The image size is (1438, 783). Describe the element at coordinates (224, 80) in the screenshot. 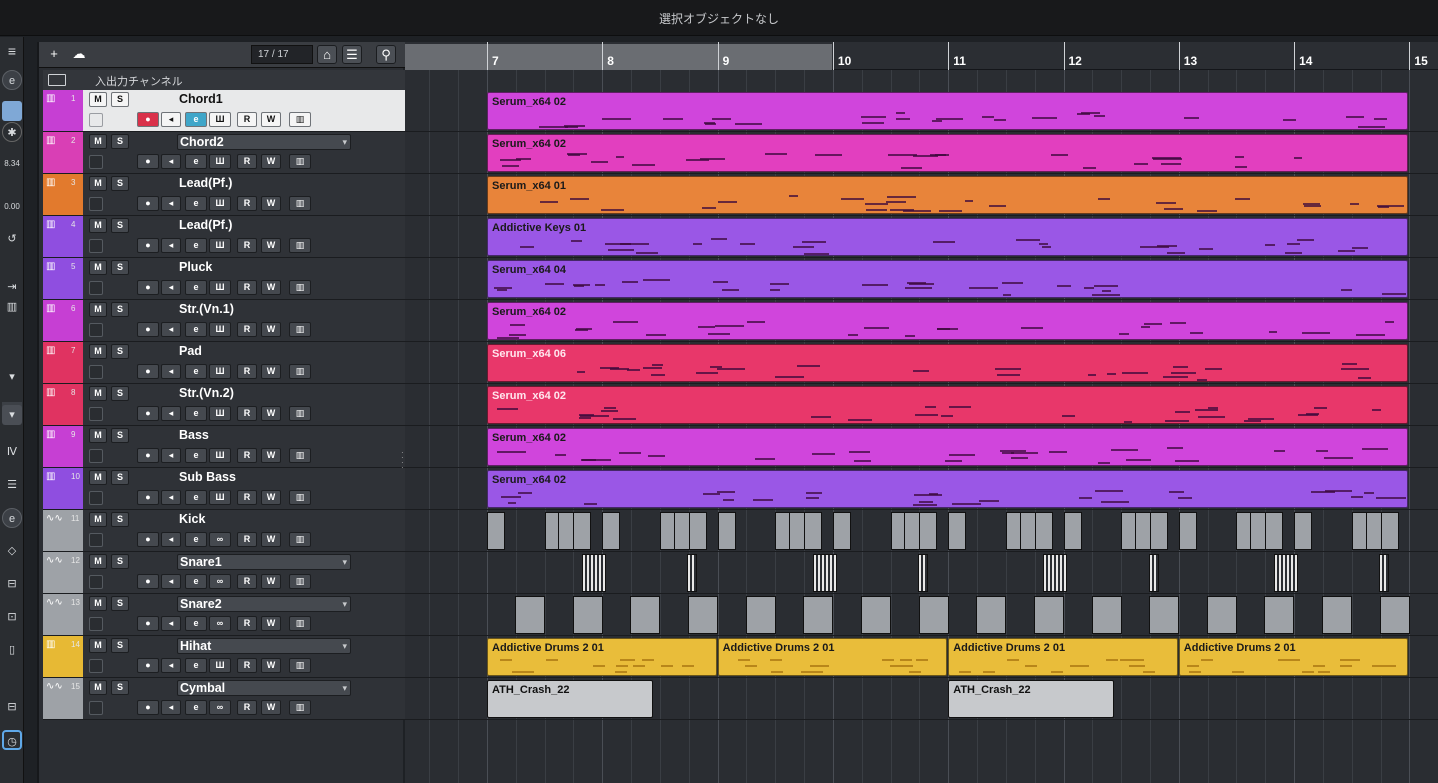

I see `io-channel-row: 入出力チャンネル` at that location.